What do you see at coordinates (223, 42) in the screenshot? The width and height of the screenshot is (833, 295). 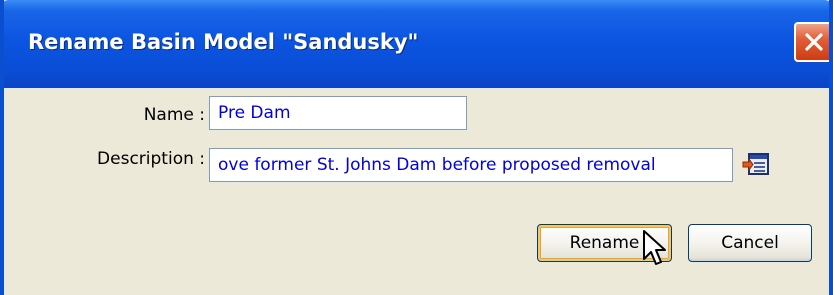 I see `dialog-title: Rename Basin Model "Sandusky"` at bounding box center [223, 42].